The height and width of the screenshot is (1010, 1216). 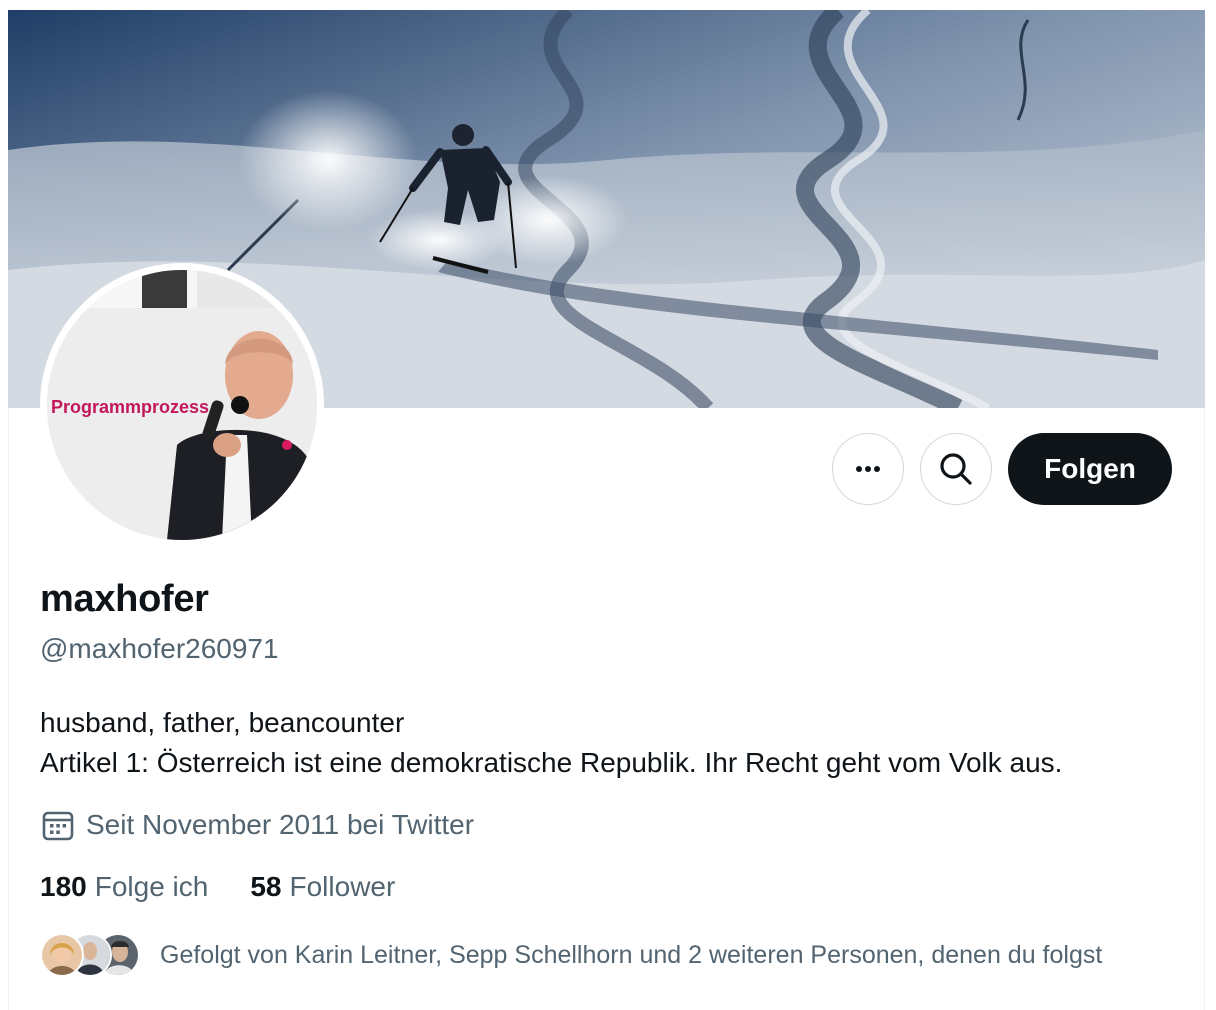 I want to click on bio-line: husband, father, beancounter, so click(x=222, y=722).